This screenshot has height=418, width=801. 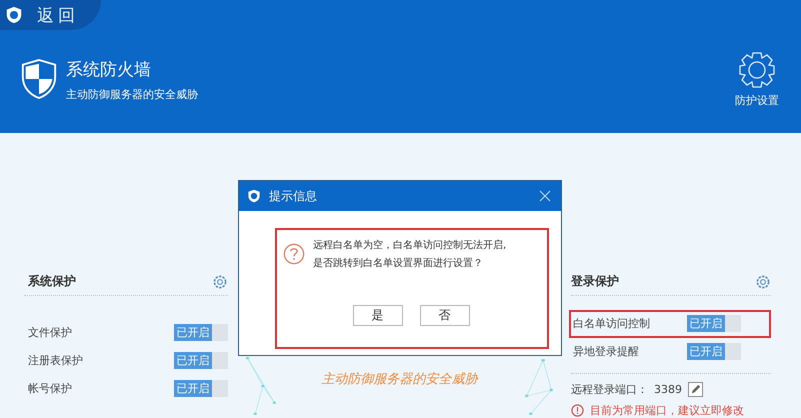 What do you see at coordinates (445, 315) in the screenshot?
I see `dialog-button: 否` at bounding box center [445, 315].